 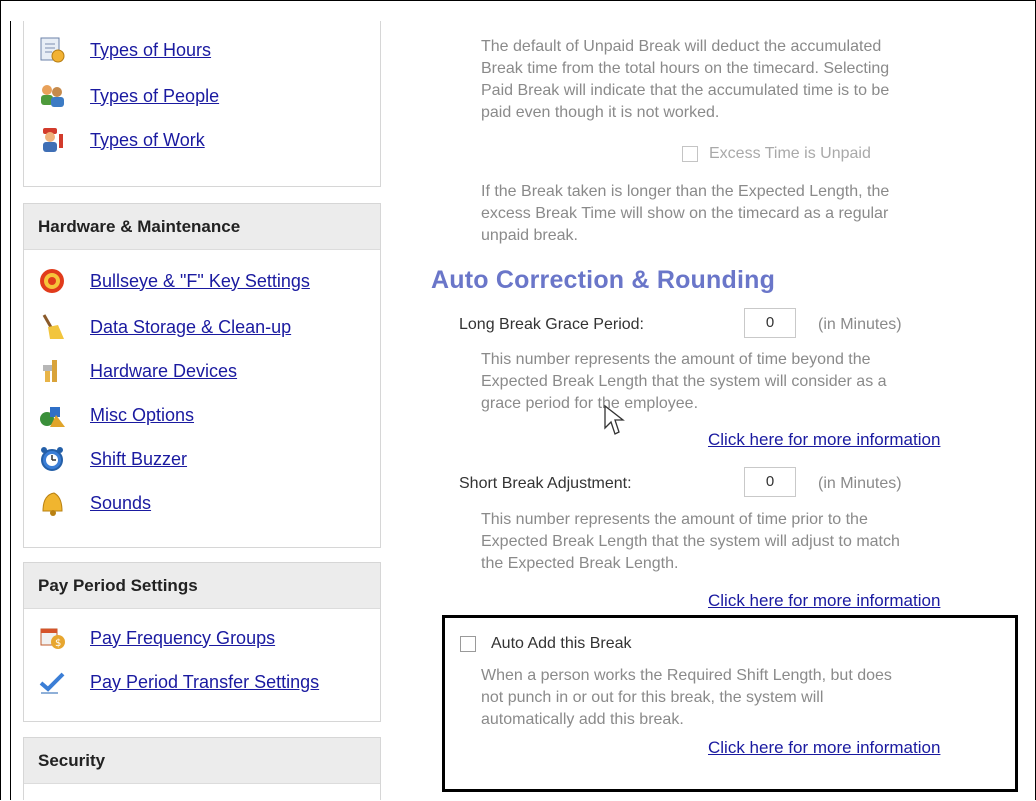 I want to click on sidebar-item-label: Types of People, so click(x=155, y=95).